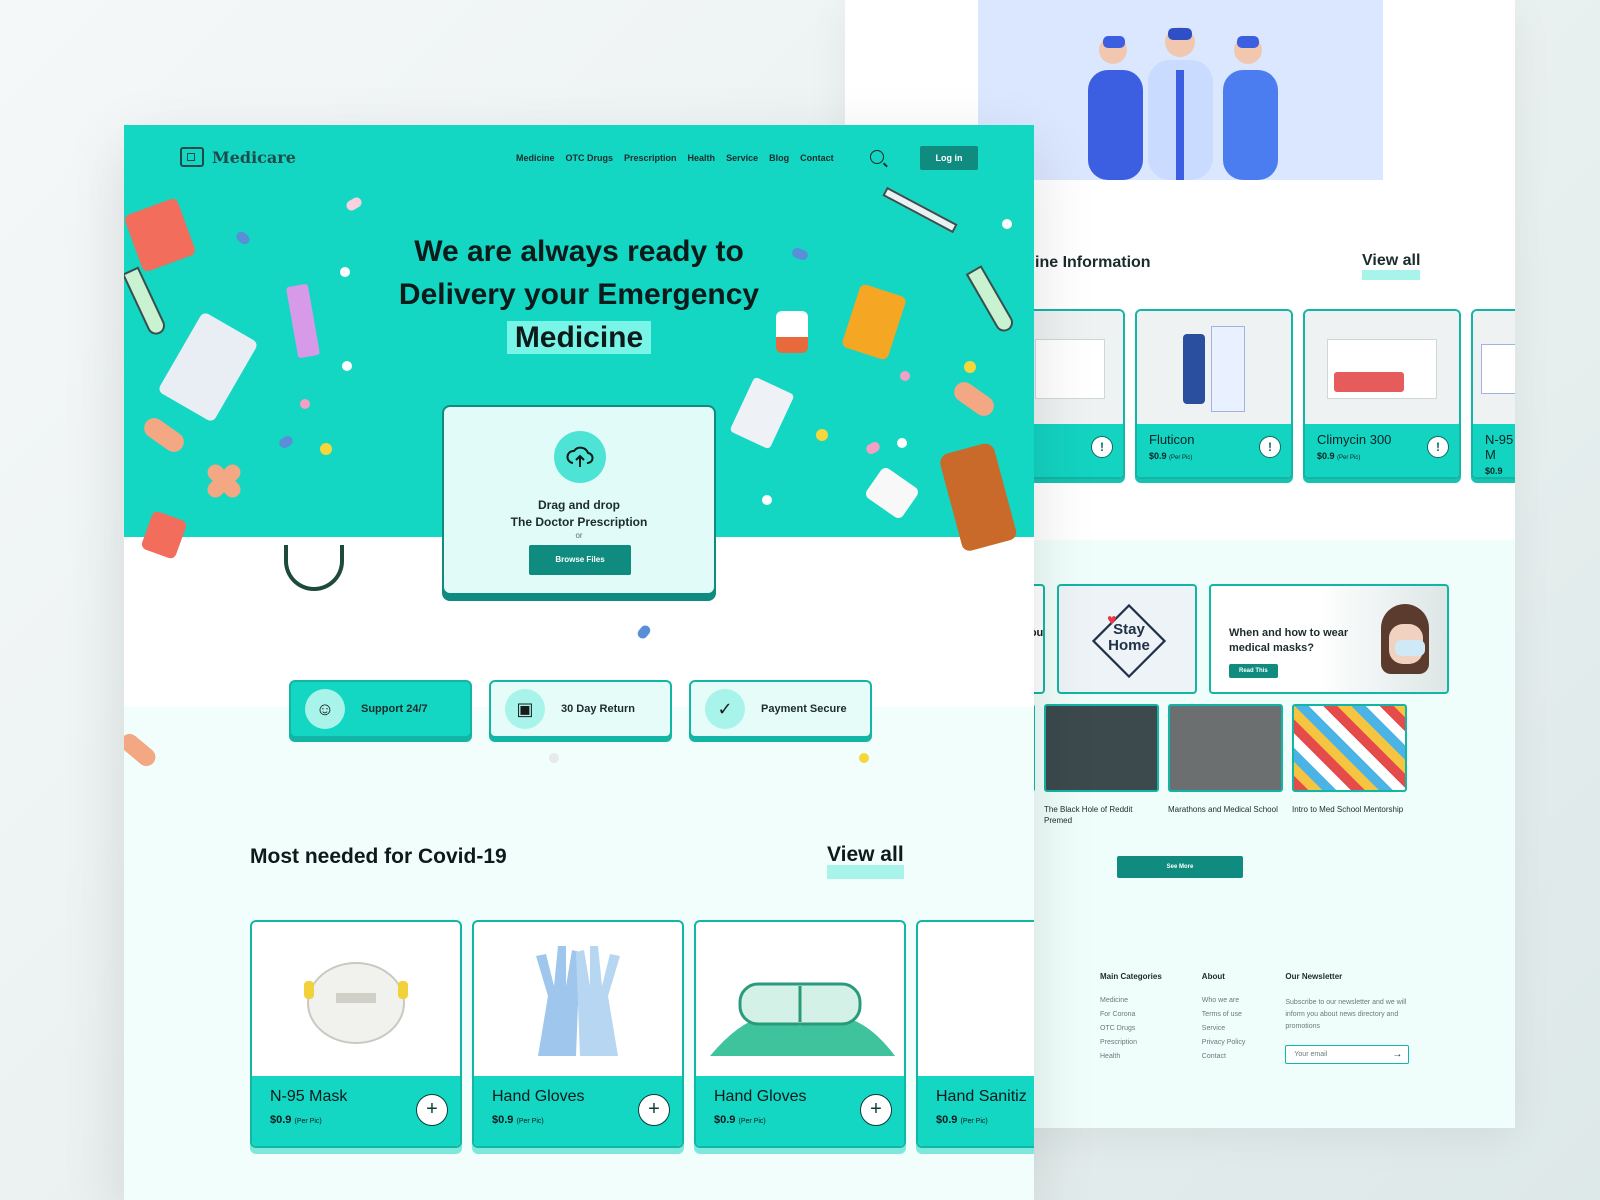  I want to click on feature-support: ☺ Support 24/7, so click(380, 709).